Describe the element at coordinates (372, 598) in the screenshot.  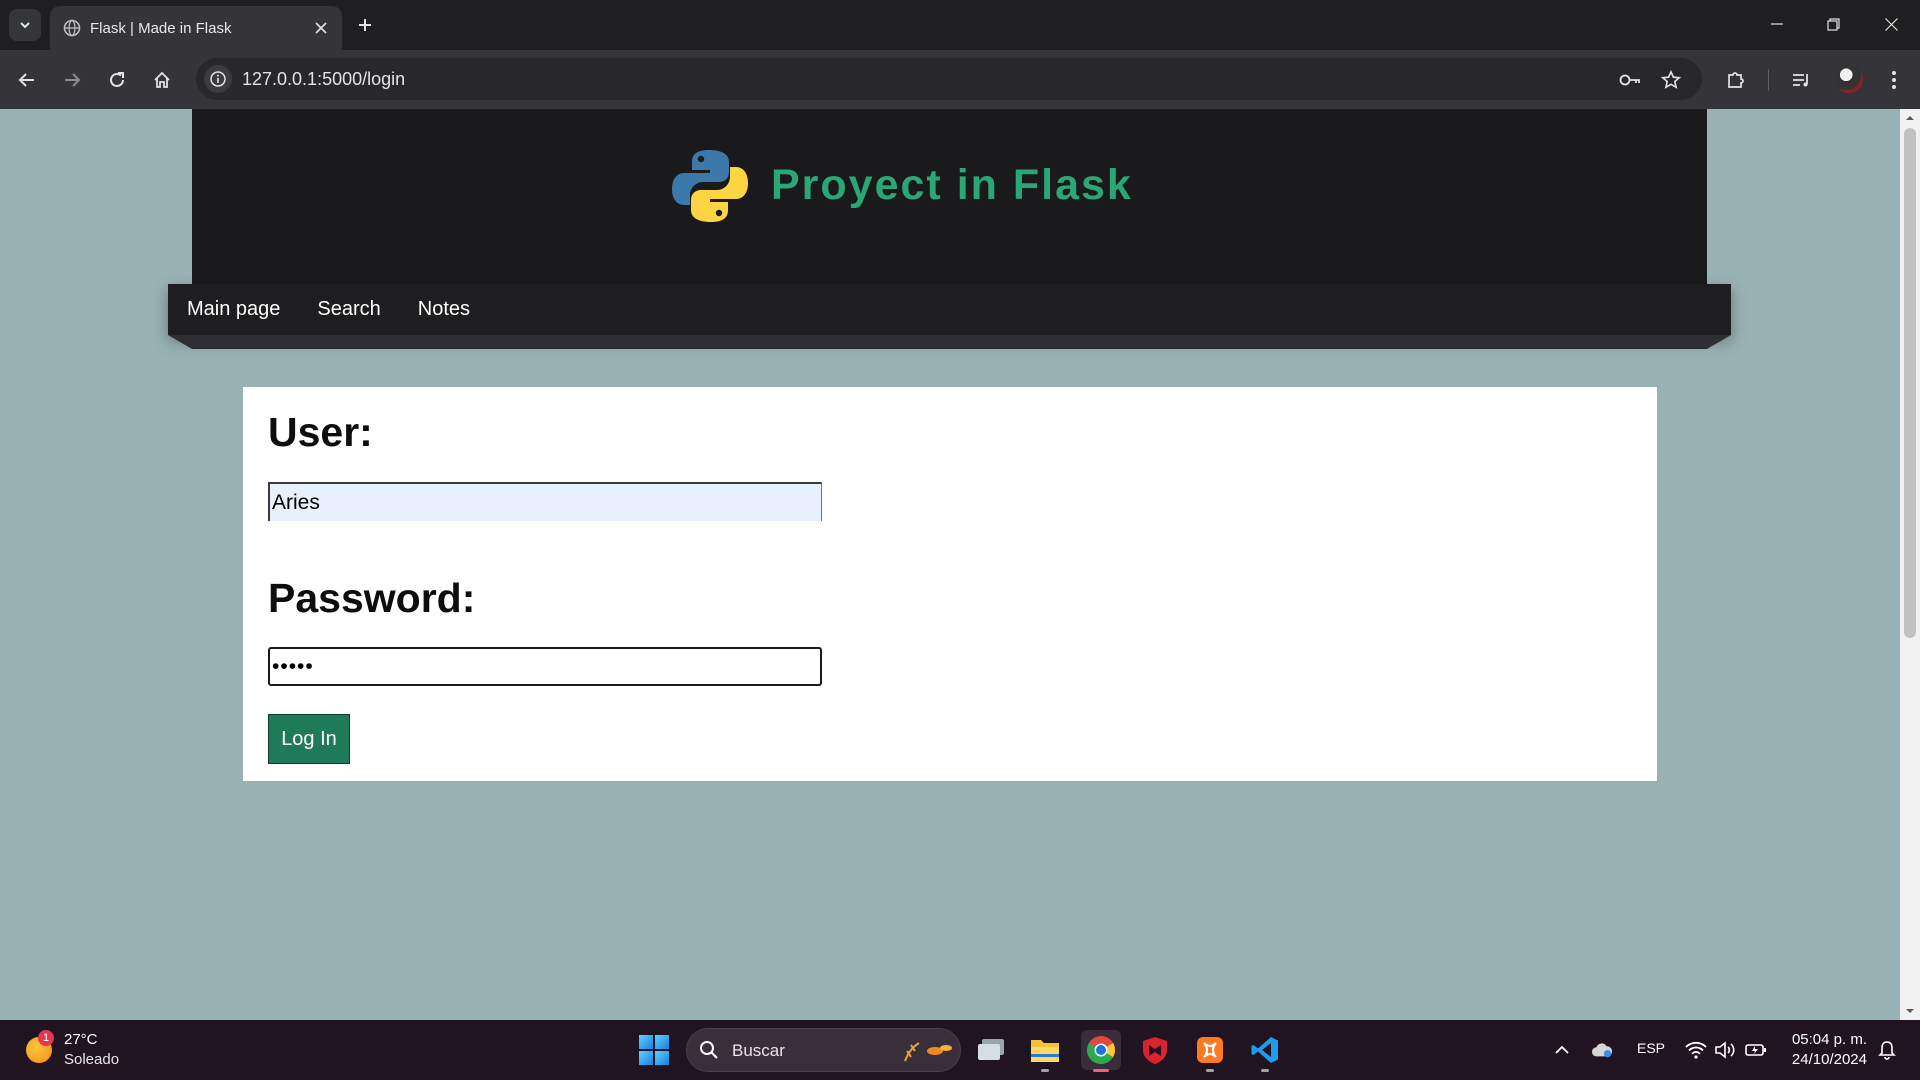
I see `password-label: Password:` at that location.